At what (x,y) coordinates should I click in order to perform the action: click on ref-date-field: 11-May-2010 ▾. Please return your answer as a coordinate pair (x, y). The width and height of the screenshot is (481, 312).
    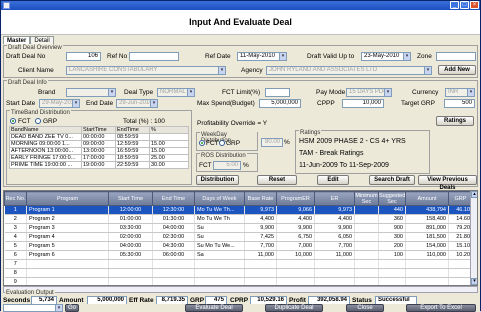
    Looking at the image, I should click on (262, 56).